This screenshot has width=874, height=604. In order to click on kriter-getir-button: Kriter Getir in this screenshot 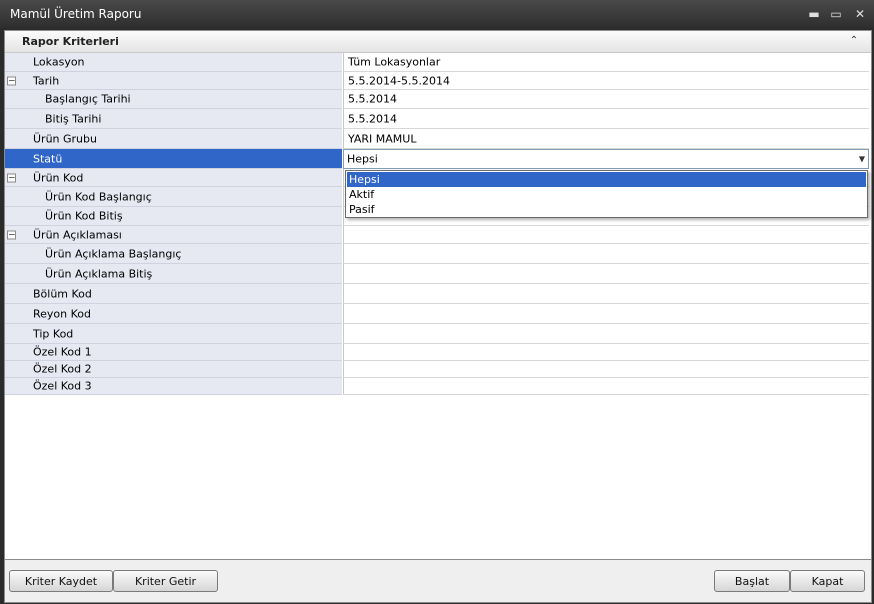, I will do `click(165, 581)`.